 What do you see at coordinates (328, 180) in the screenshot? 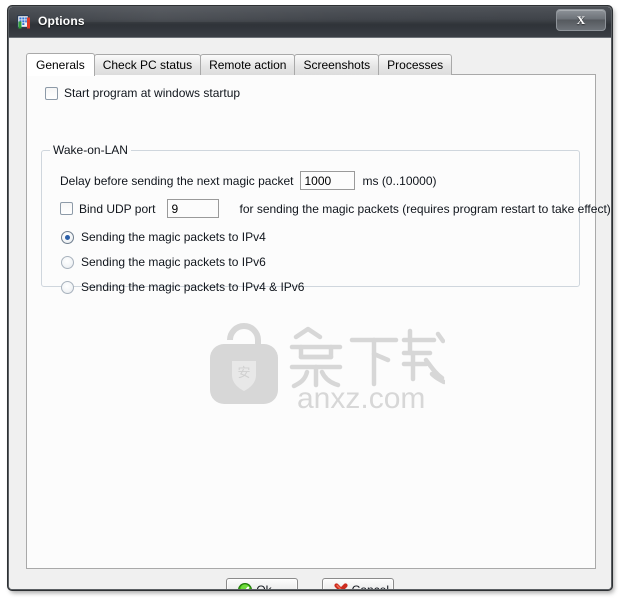
I see `delay-input` at bounding box center [328, 180].